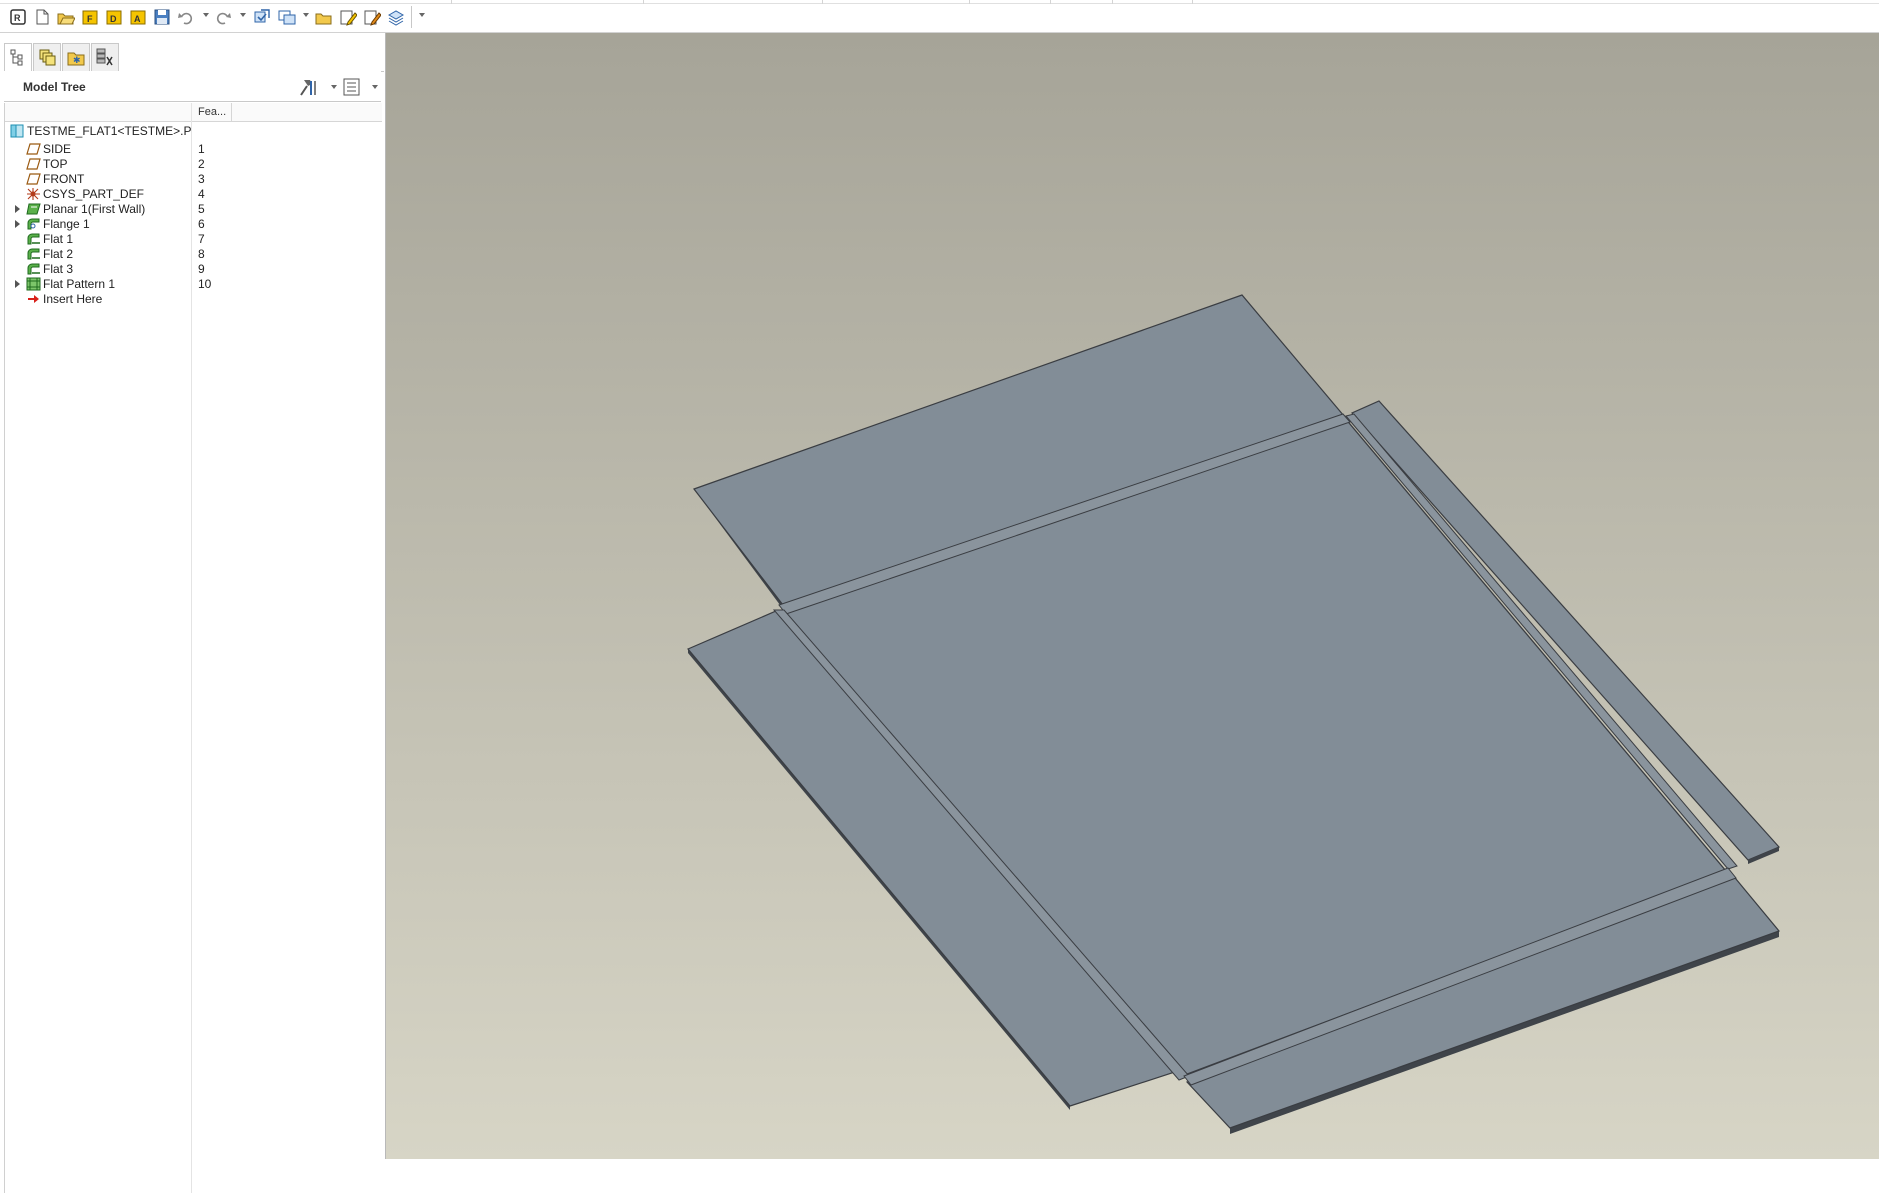 This screenshot has height=1193, width=1879. I want to click on svg-text: R, so click(17, 18).